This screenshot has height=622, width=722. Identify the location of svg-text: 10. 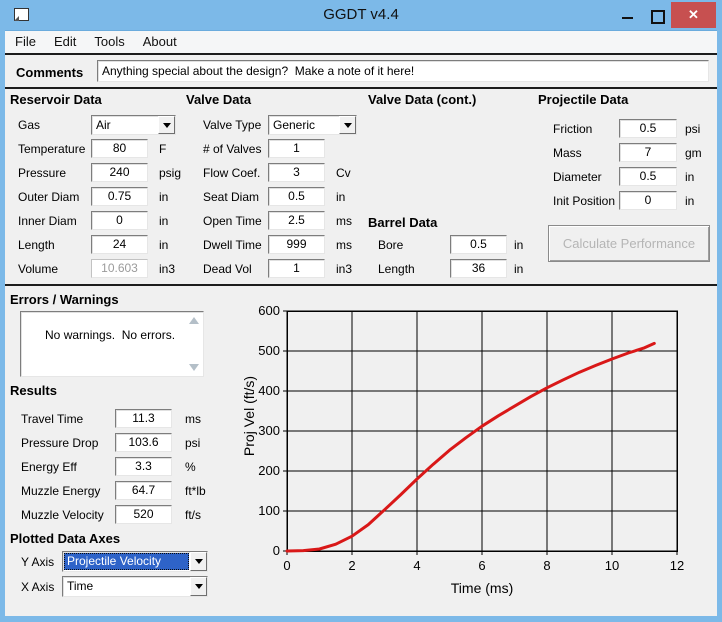
(612, 565).